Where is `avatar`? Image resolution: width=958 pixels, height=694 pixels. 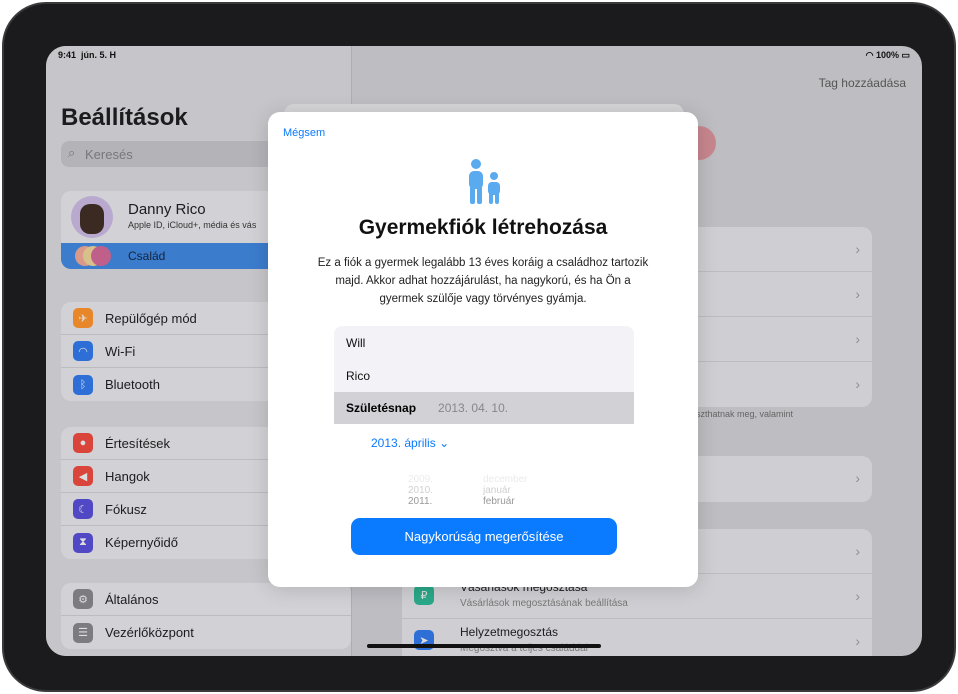
avatar is located at coordinates (92, 217).